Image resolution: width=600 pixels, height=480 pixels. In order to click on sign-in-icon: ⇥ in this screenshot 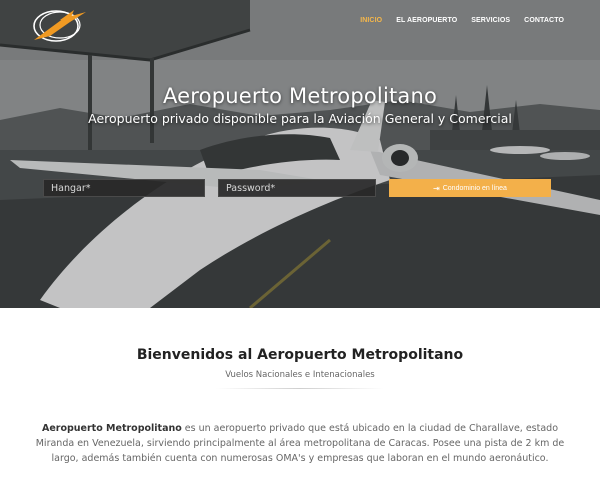, I will do `click(436, 188)`.